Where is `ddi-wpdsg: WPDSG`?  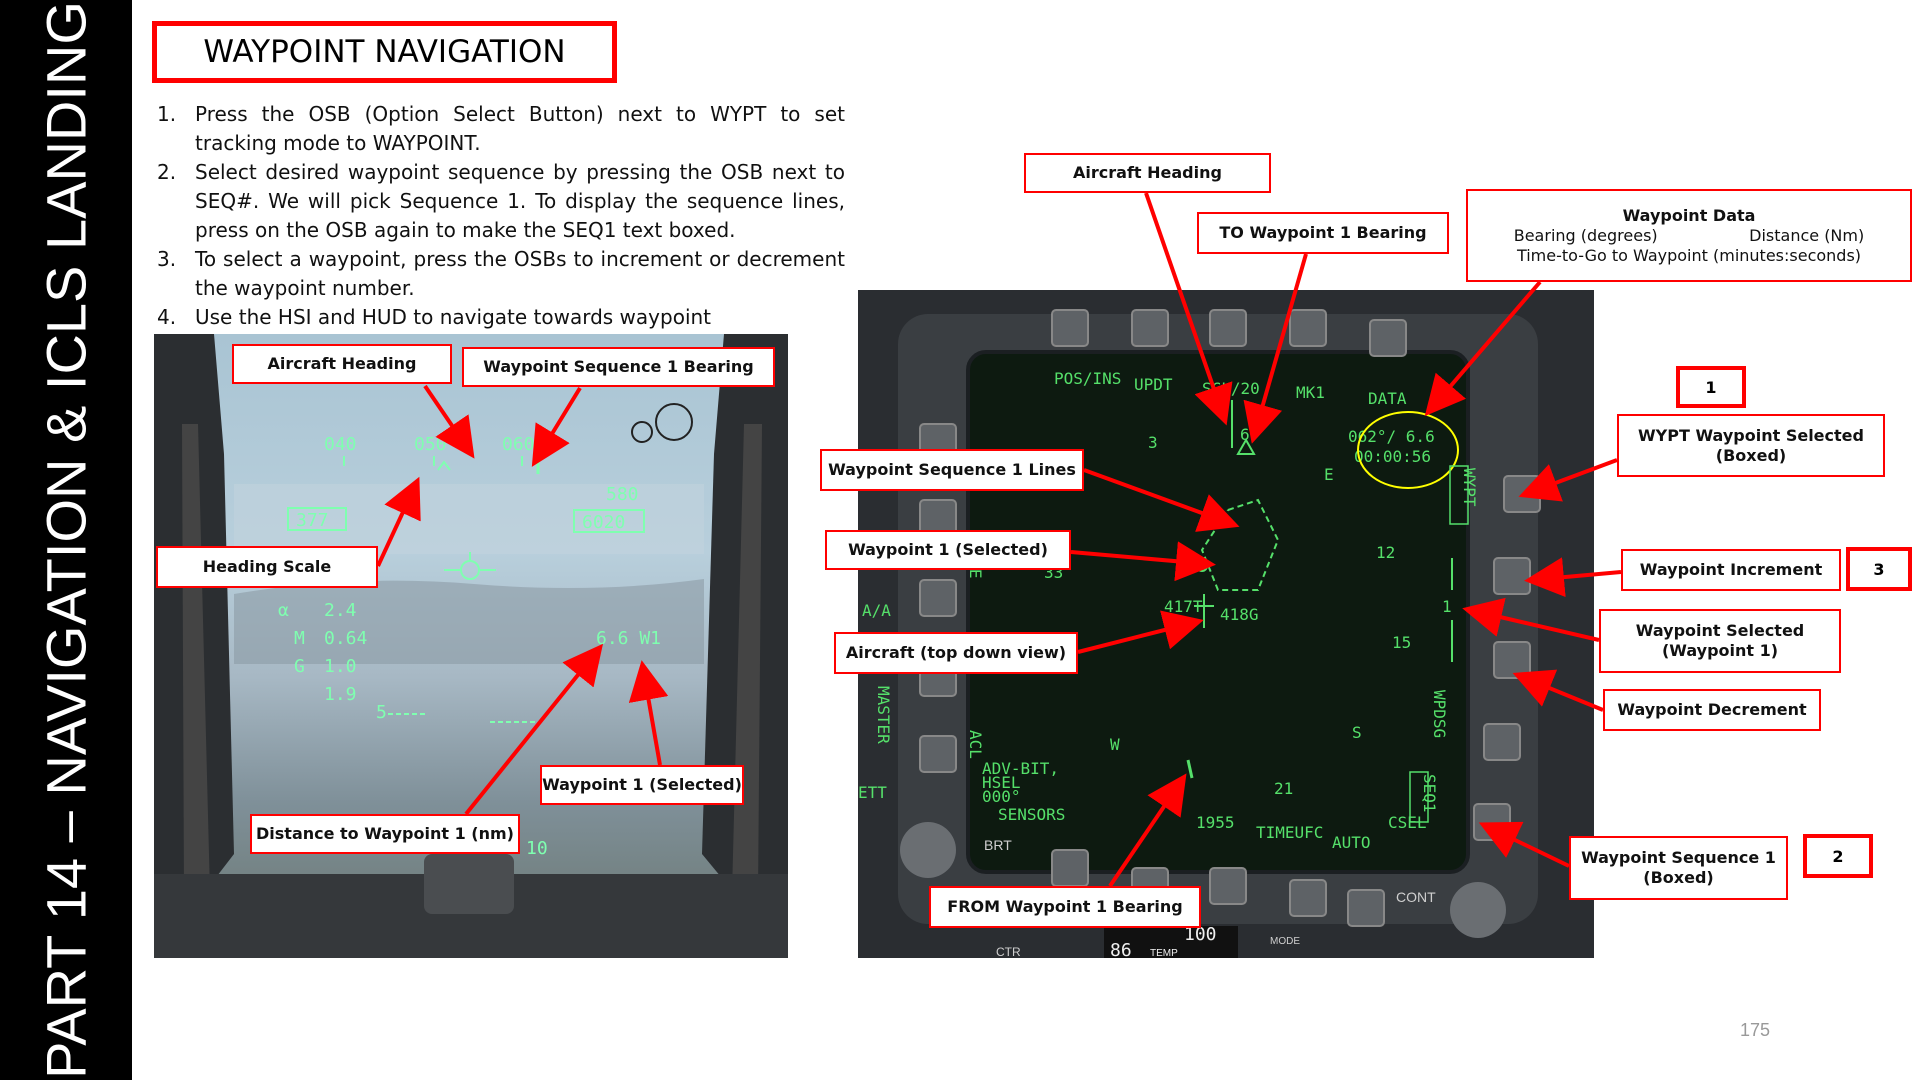 ddi-wpdsg: WPDSG is located at coordinates (1439, 714).